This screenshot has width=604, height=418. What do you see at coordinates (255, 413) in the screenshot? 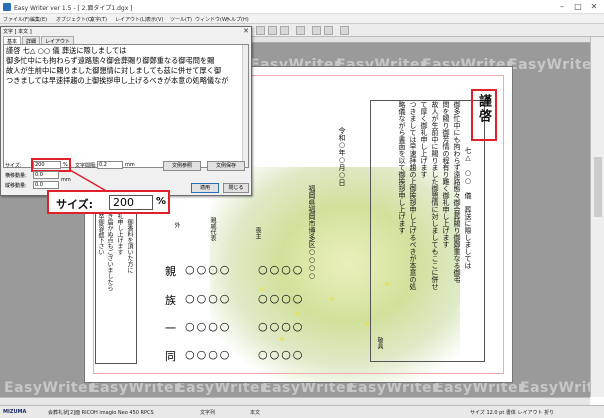
I see `status-object: 本文` at bounding box center [255, 413].